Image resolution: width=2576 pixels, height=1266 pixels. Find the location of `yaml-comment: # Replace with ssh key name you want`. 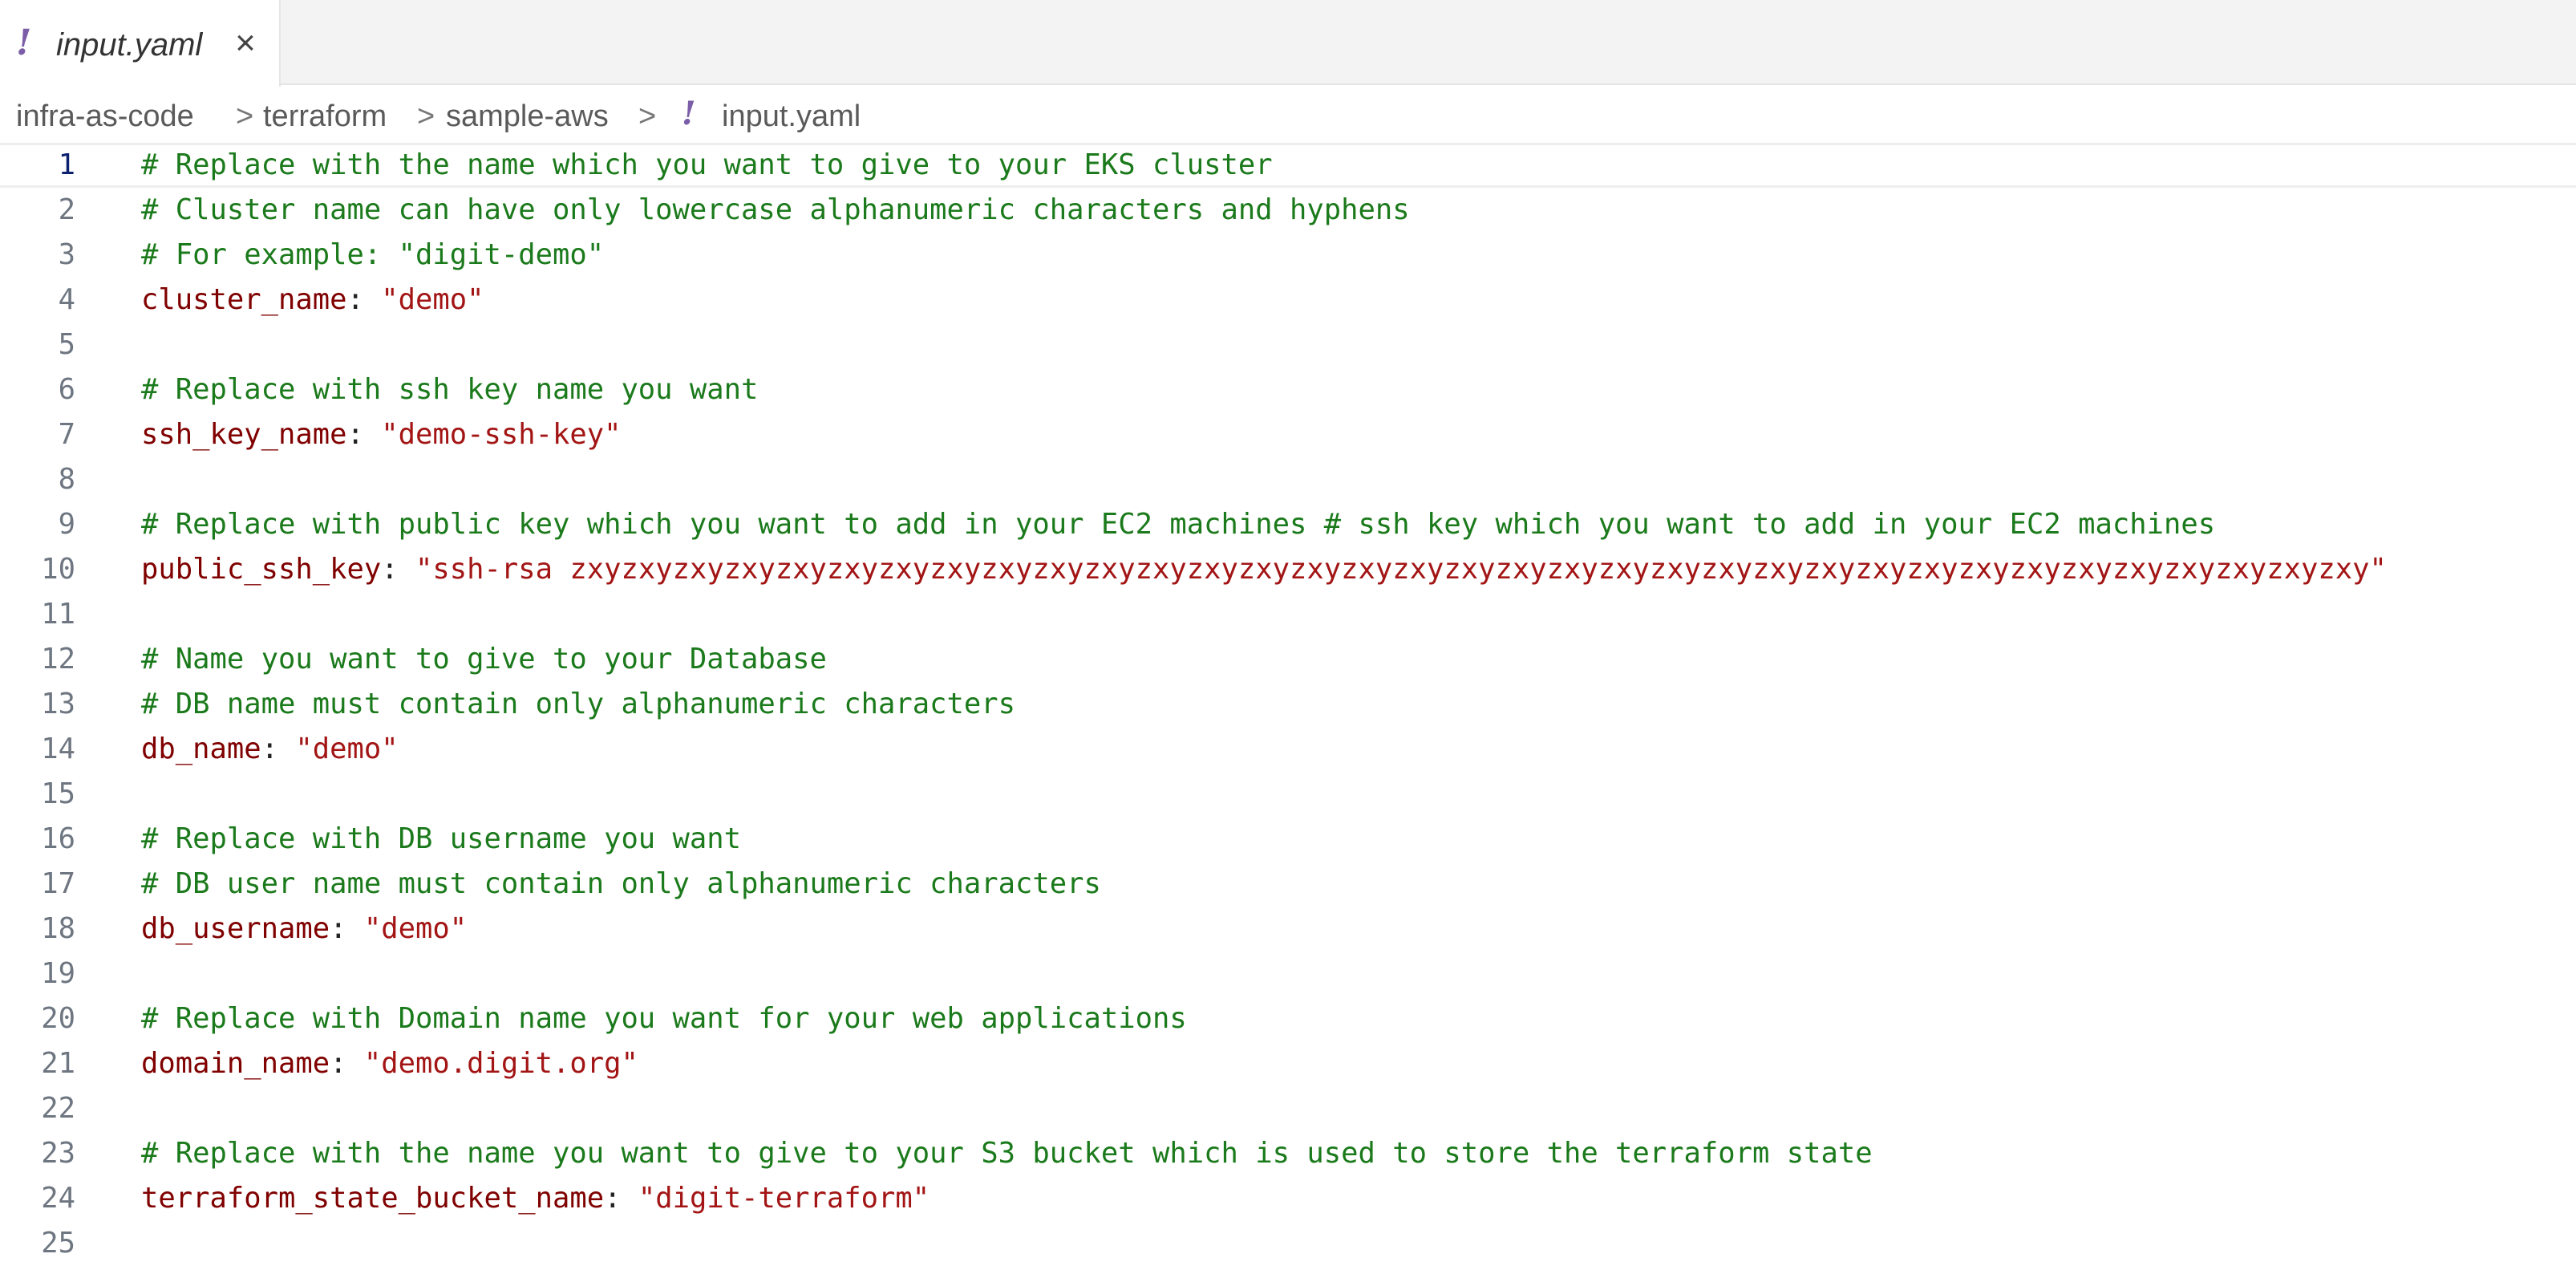

yaml-comment: # Replace with ssh key name you want is located at coordinates (450, 390).